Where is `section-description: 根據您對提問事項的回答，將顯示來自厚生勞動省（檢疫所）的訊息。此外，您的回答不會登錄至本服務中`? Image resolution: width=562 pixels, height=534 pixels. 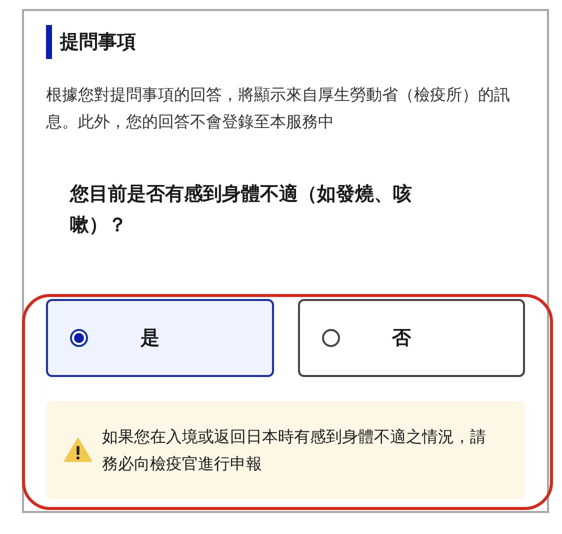 section-description: 根據您對提問事項的回答，將顯示來自厚生勞動省（檢疫所）的訊息。此外，您的回答不會登錄至本服務中 is located at coordinates (278, 108).